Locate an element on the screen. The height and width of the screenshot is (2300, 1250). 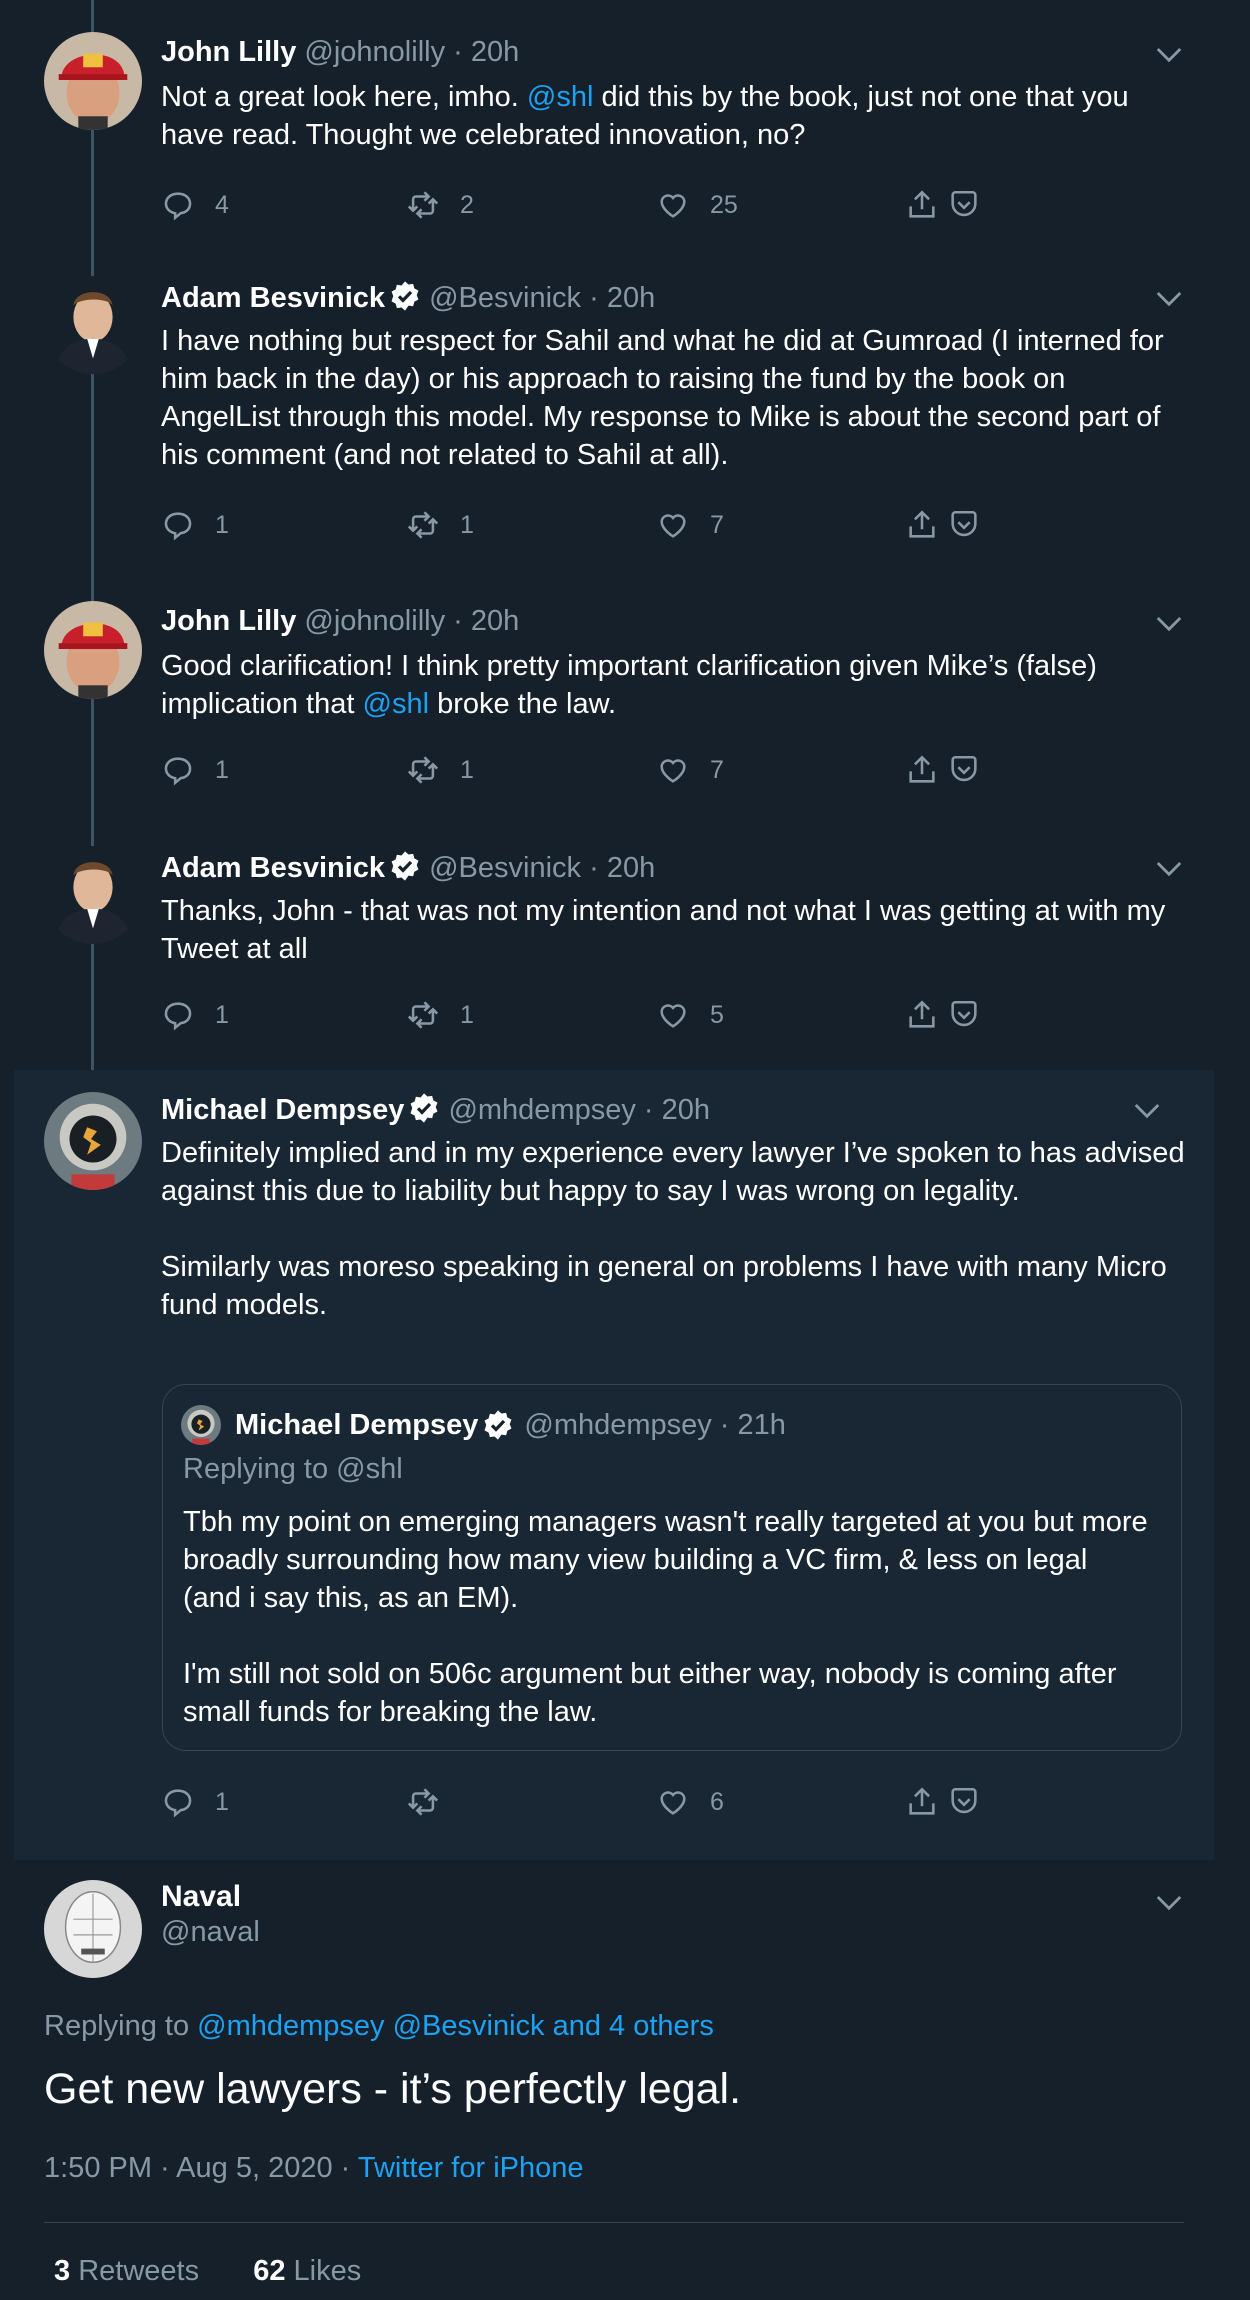
timestamp-link: 1:50 PM · Aug 5, 2020 · is located at coordinates (201, 2168).